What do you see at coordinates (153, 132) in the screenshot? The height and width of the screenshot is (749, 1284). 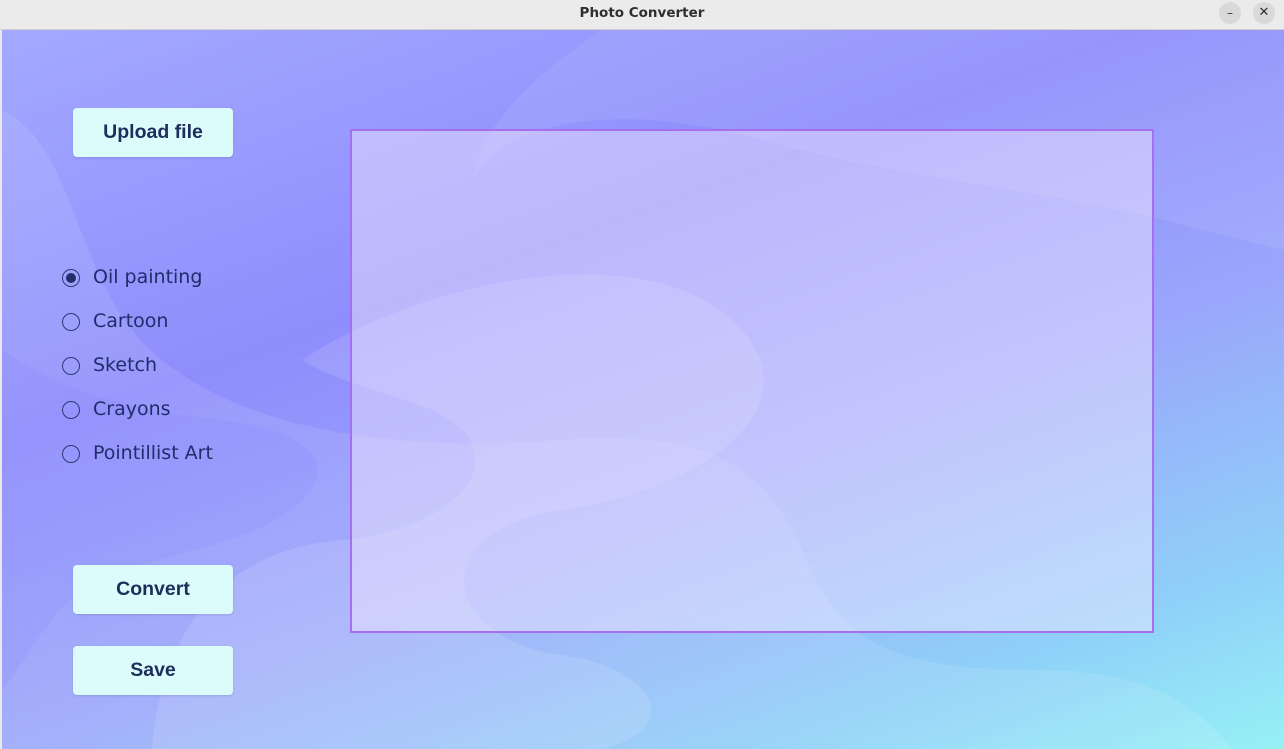 I see `upload-file-button: Upload file` at bounding box center [153, 132].